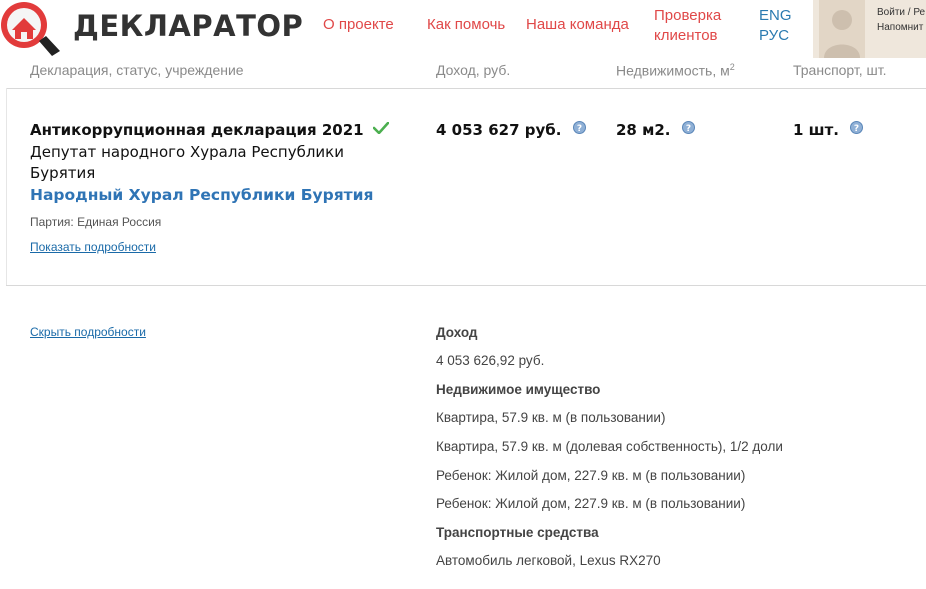 This screenshot has width=926, height=589. I want to click on column-header-declaration: Декларация, статус, учреждение, so click(137, 70).